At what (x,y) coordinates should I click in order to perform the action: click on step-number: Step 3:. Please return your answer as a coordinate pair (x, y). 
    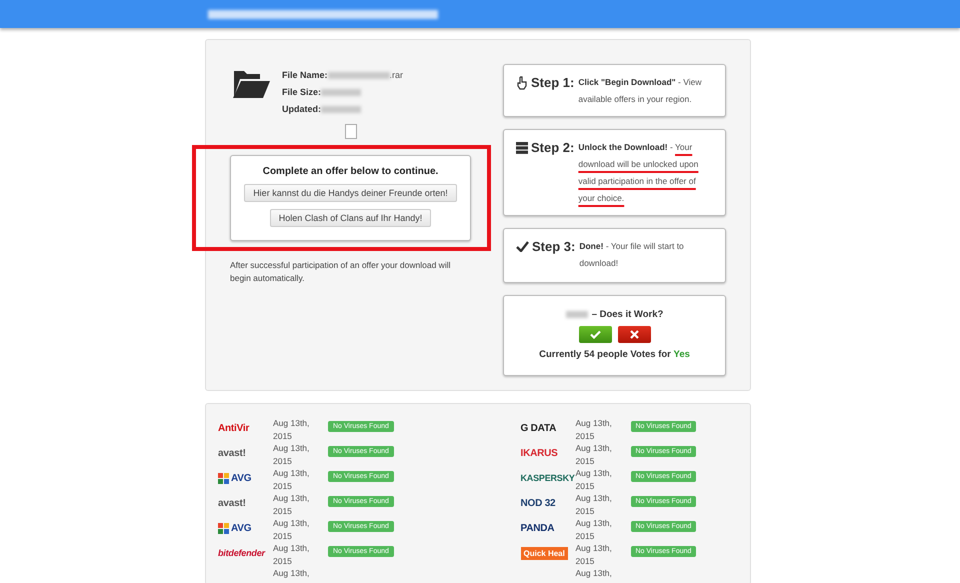
    Looking at the image, I should click on (554, 246).